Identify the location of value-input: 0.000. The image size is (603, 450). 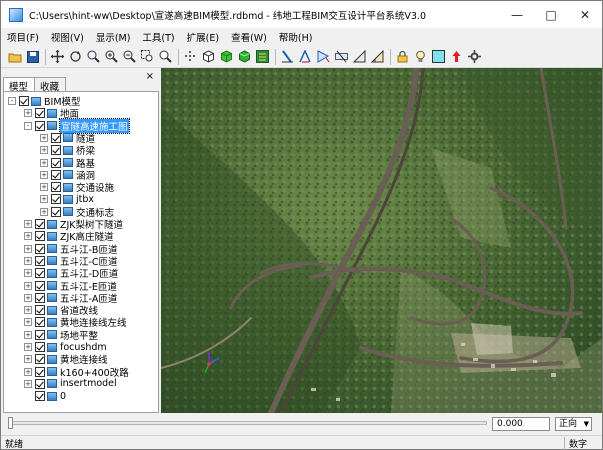
(521, 424).